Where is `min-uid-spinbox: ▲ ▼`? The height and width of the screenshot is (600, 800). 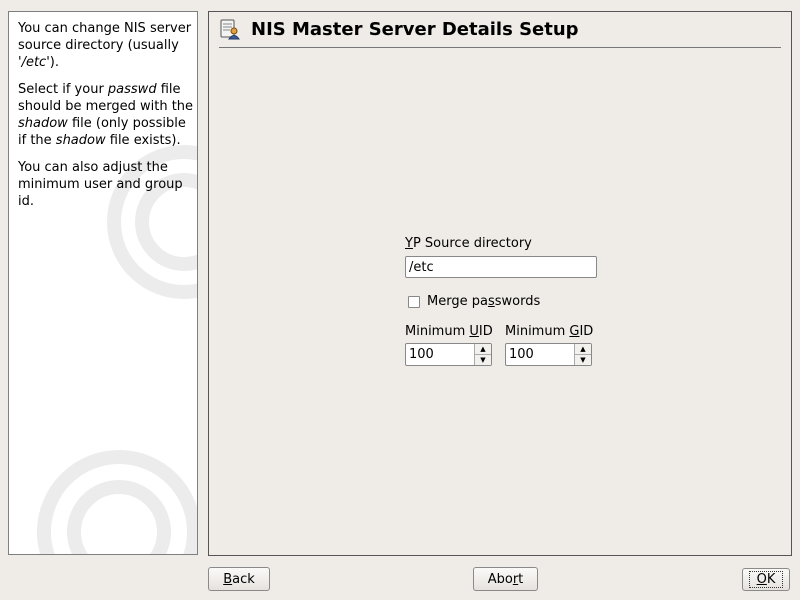
min-uid-spinbox: ▲ ▼ is located at coordinates (448, 354).